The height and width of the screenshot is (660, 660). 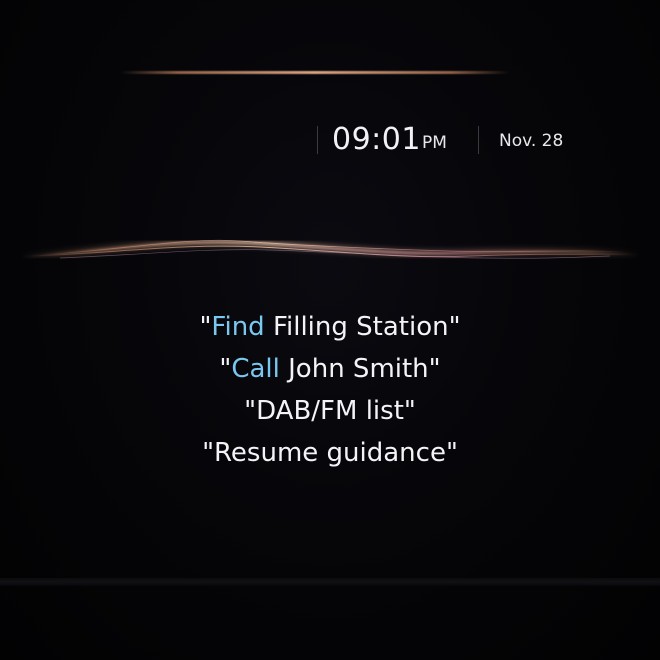 I want to click on clock-ampm: PM, so click(x=434, y=143).